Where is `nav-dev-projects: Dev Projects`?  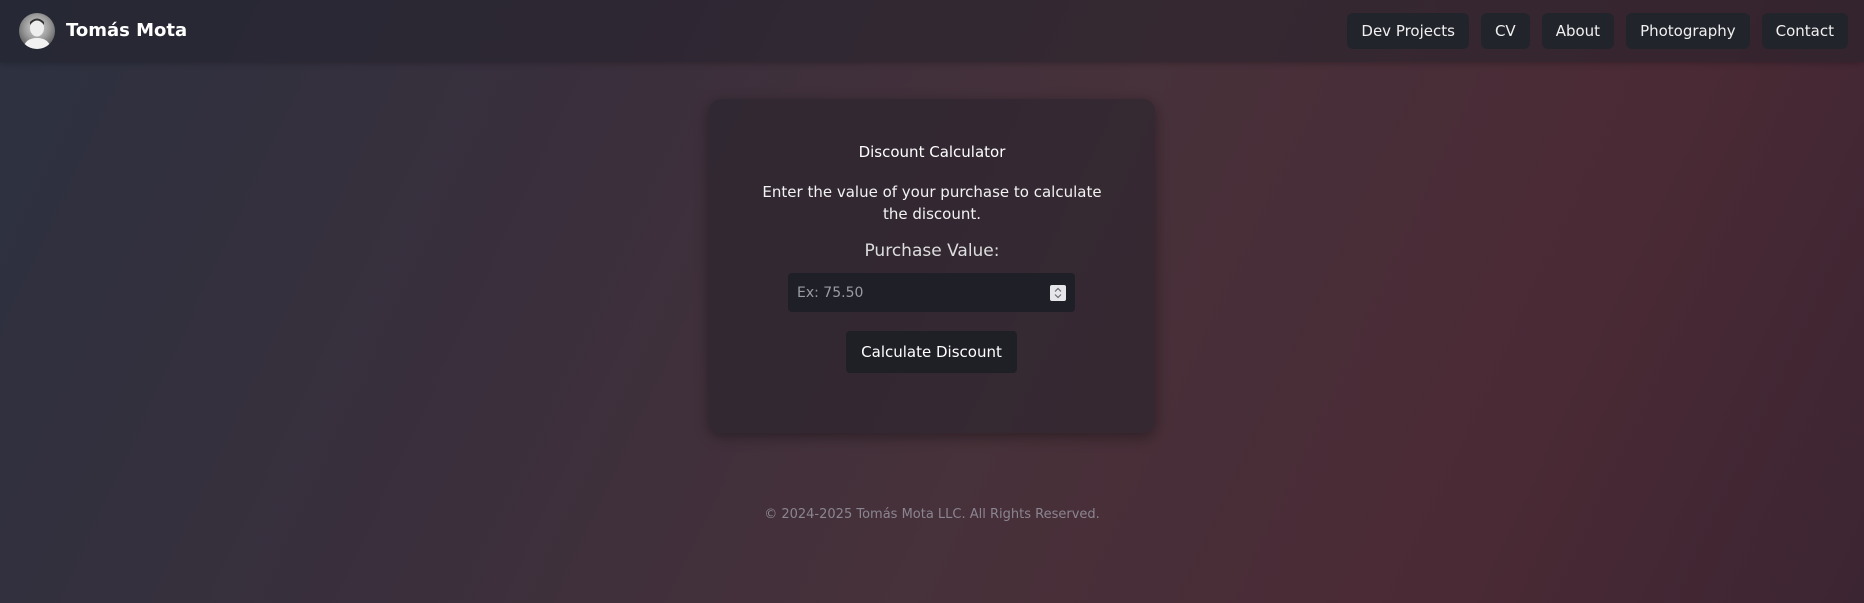 nav-dev-projects: Dev Projects is located at coordinates (1408, 31).